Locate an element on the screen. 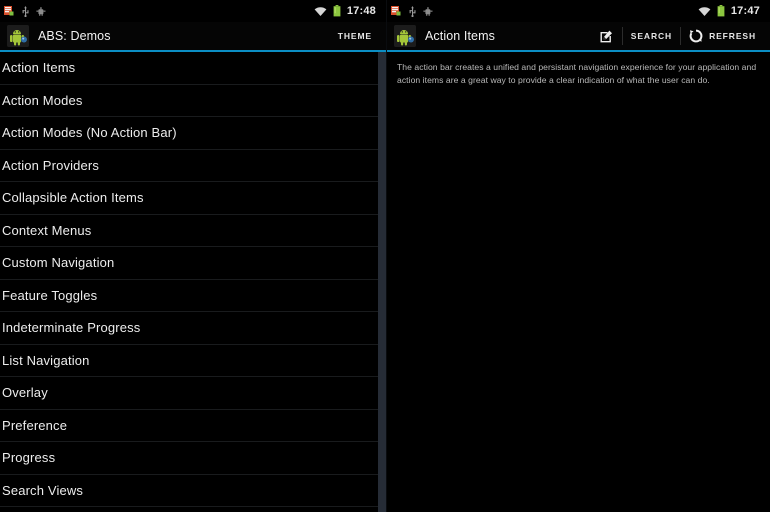  list-item: Context Menus is located at coordinates (193, 230).